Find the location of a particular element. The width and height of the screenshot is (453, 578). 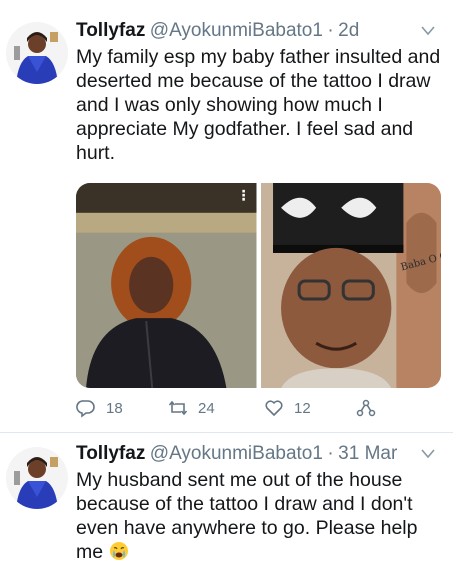

photo-woman: ⋮ is located at coordinates (166, 285).